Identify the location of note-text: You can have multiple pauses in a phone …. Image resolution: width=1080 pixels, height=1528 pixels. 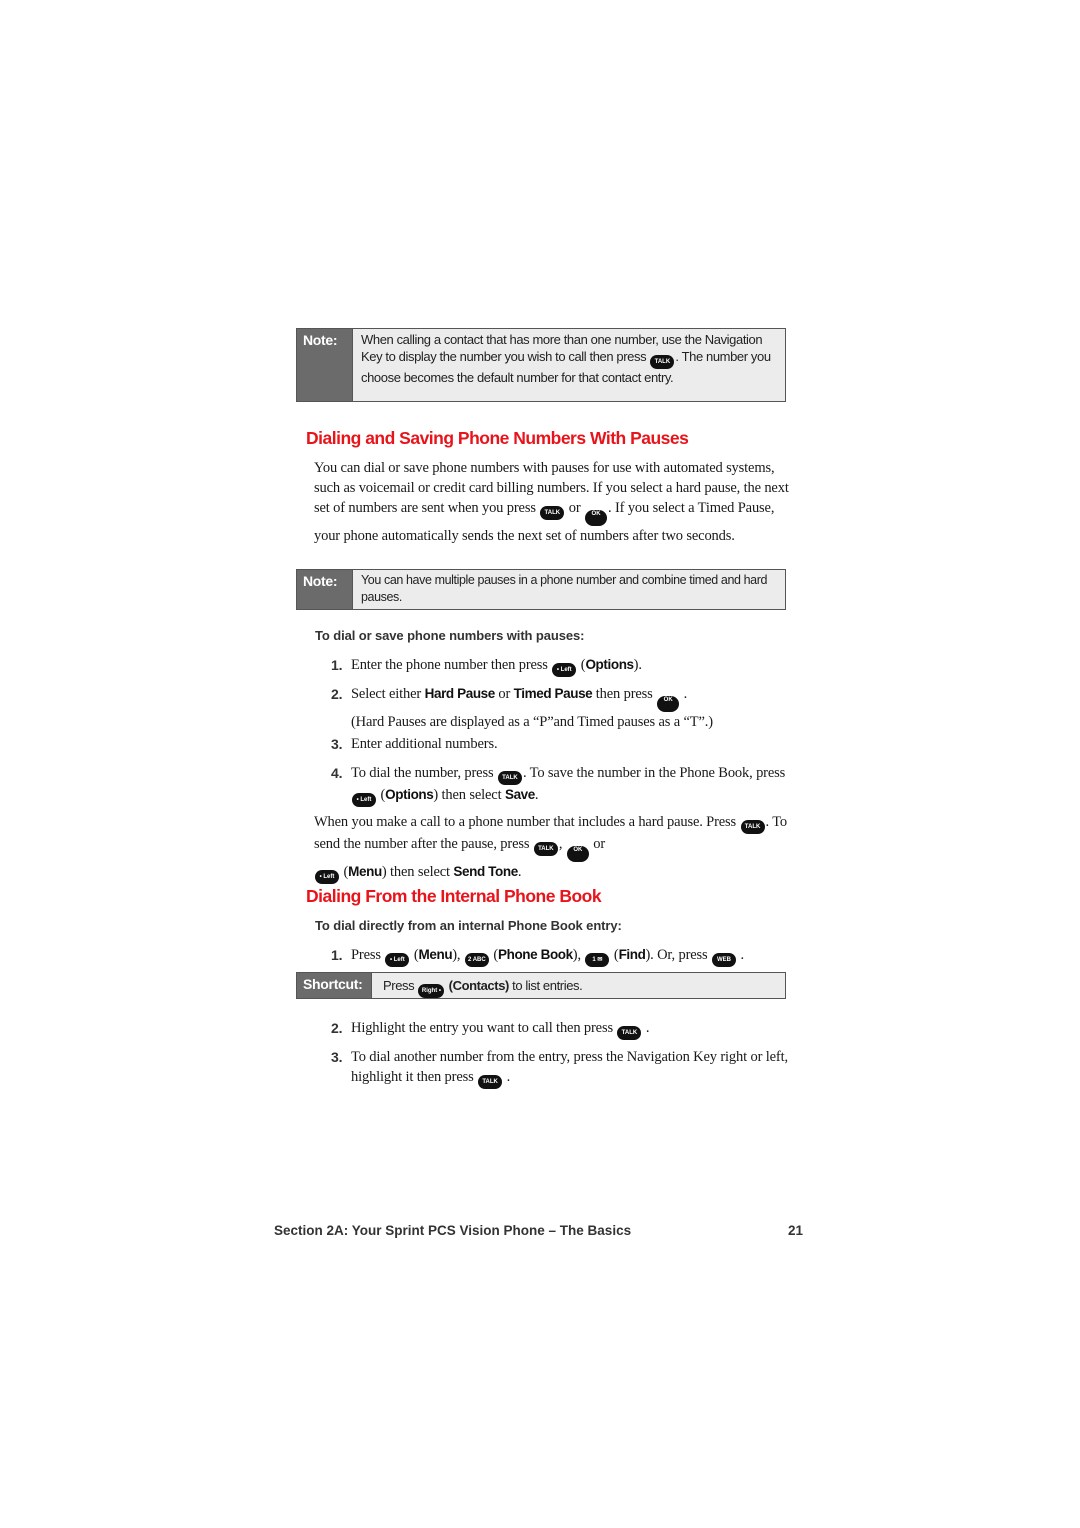
(568, 589).